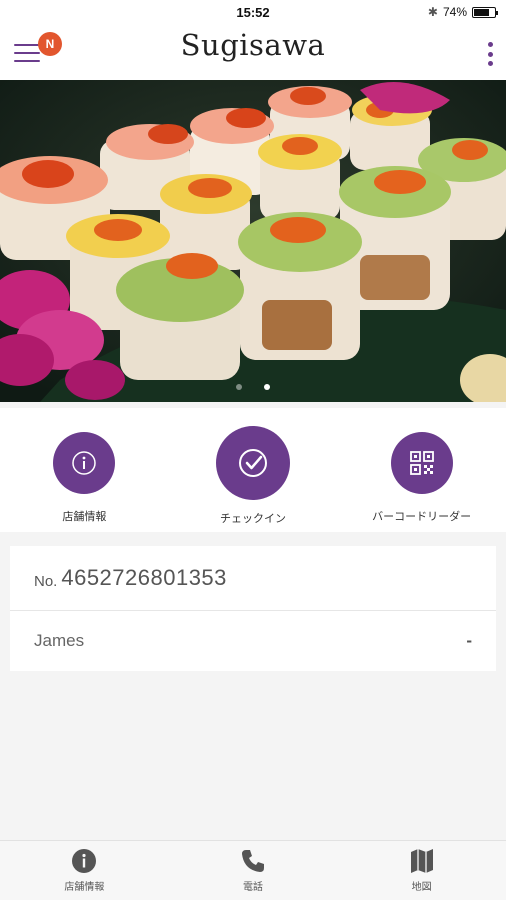  What do you see at coordinates (422, 517) in the screenshot?
I see `barcode-reader-label: バーコードリーダー` at bounding box center [422, 517].